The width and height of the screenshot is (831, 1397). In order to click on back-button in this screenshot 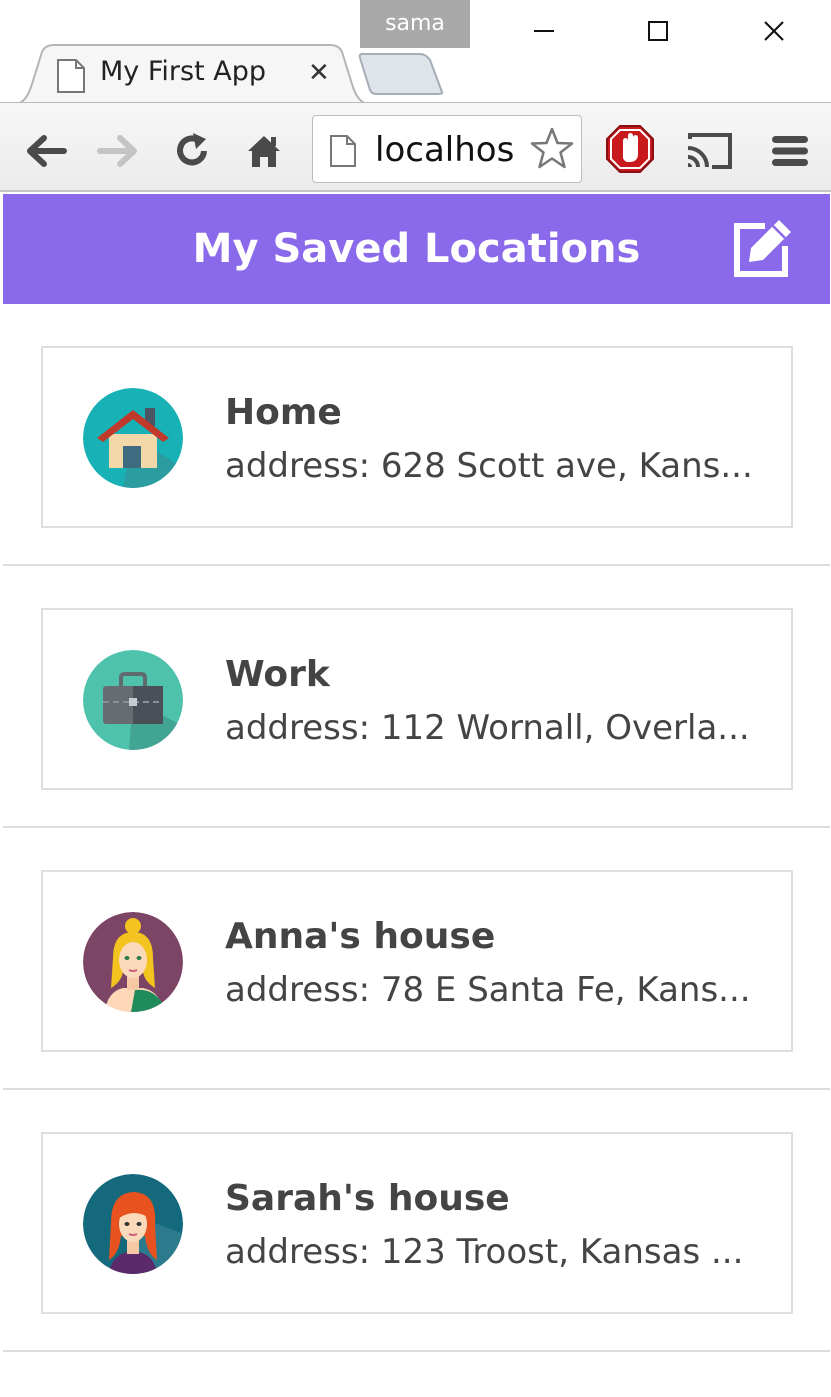, I will do `click(46, 151)`.